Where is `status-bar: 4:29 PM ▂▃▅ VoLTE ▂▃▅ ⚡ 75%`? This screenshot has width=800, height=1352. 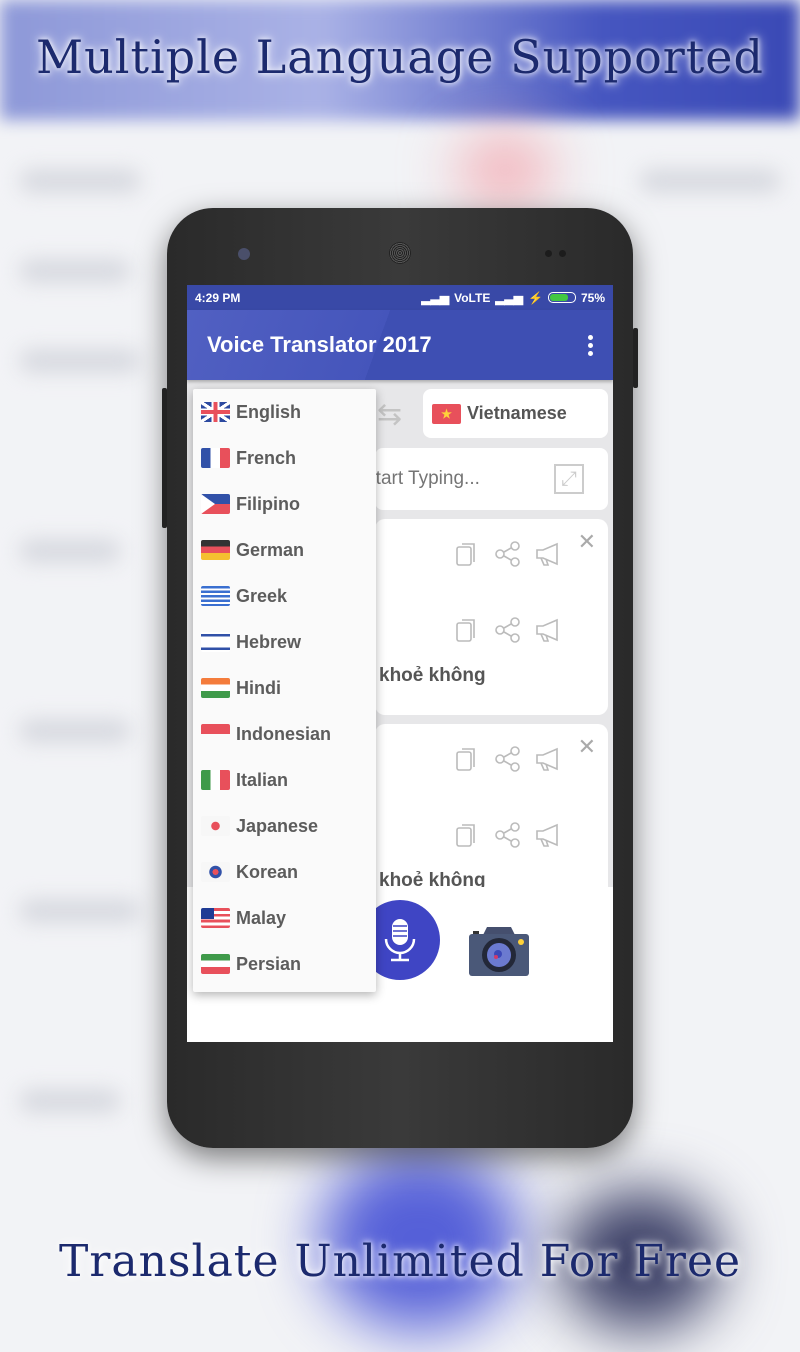
status-bar: 4:29 PM ▂▃▅ VoLTE ▂▃▅ ⚡ 75% is located at coordinates (400, 297).